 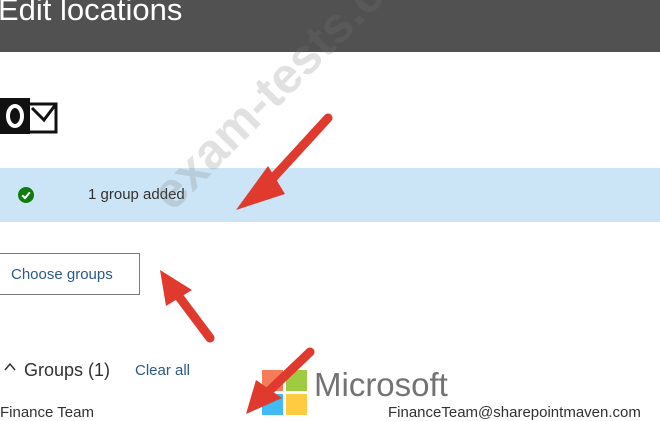 What do you see at coordinates (136, 194) in the screenshot?
I see `status-message: 1 group added` at bounding box center [136, 194].